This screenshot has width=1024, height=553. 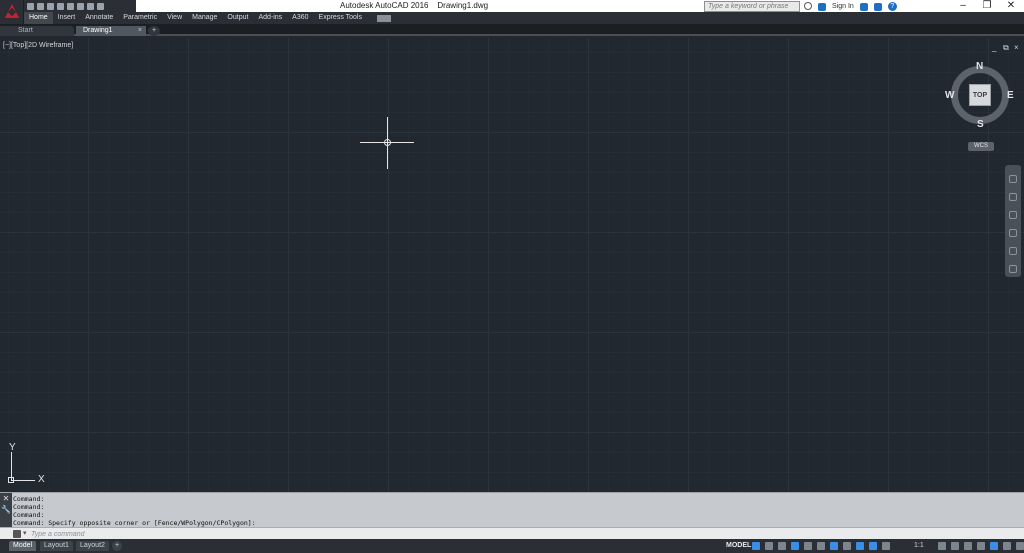 I want to click on autocad-logo-icon, so click(x=12, y=11).